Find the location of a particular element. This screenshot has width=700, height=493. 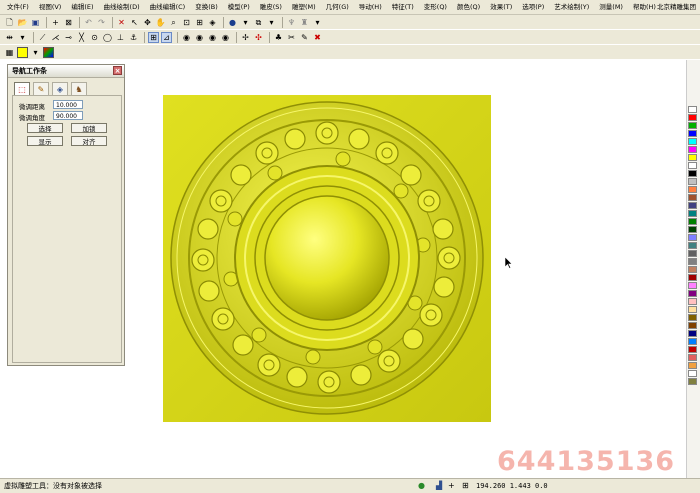

menu-file: 文件(F) is located at coordinates (16, 7).